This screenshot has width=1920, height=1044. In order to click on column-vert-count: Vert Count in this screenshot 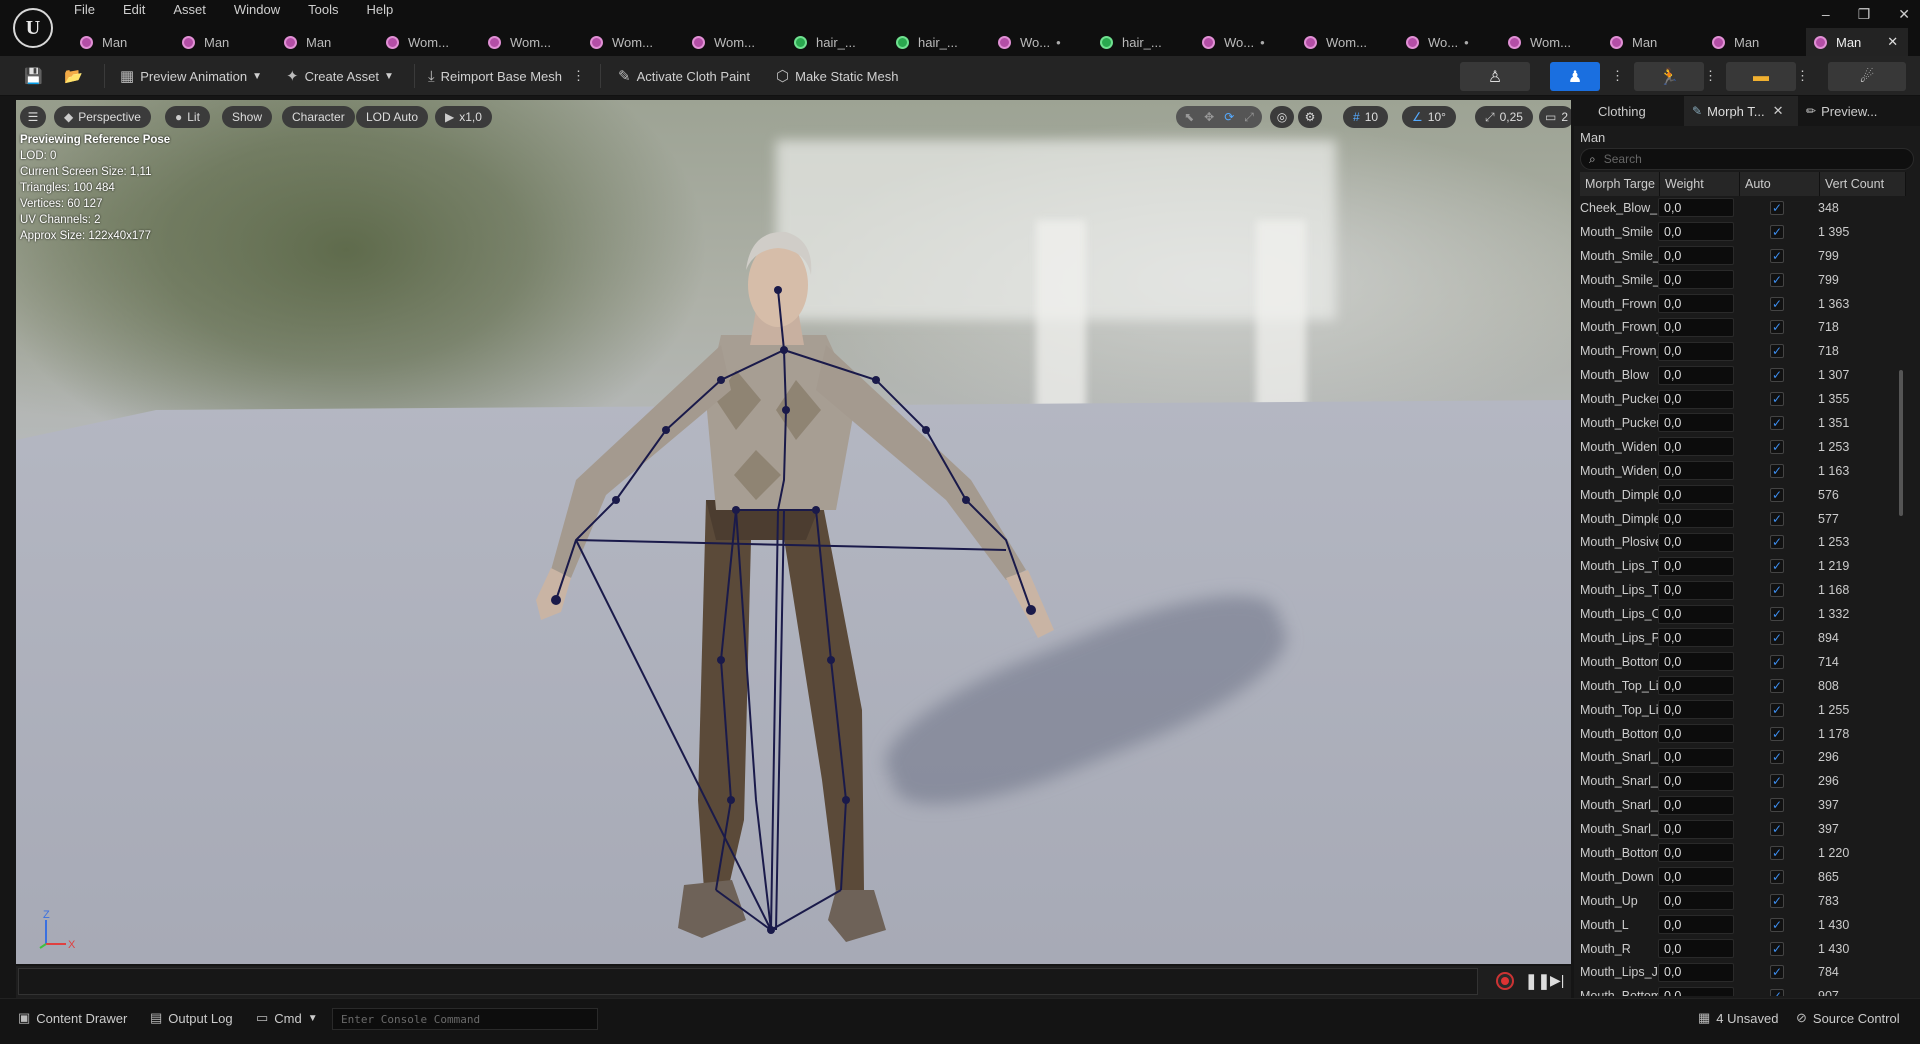, I will do `click(1863, 184)`.